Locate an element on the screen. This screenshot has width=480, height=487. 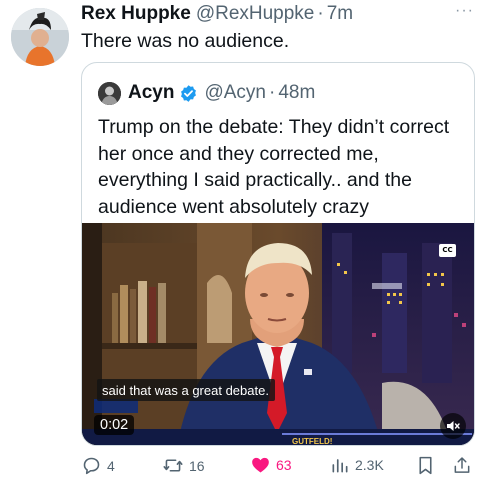
tweet-header: Rex Huppke @RexHuppke · 7m is located at coordinates (276, 15).